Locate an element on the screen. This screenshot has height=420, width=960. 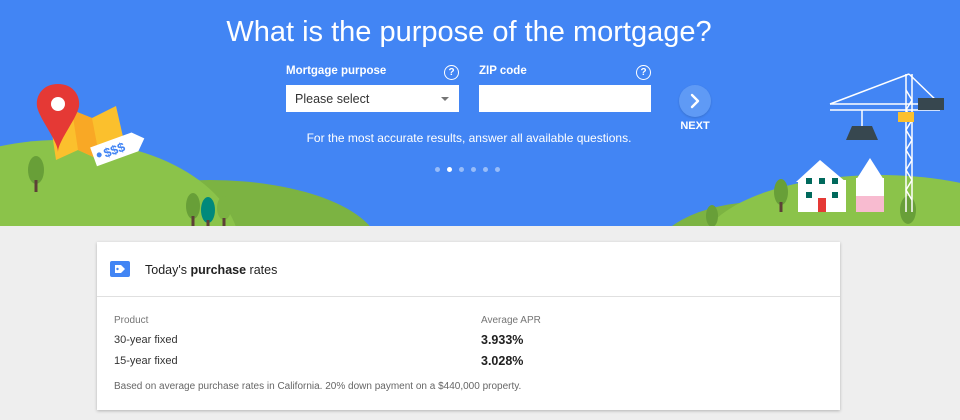
mortgage-purpose-label: Mortgage purpose is located at coordinates (336, 71).